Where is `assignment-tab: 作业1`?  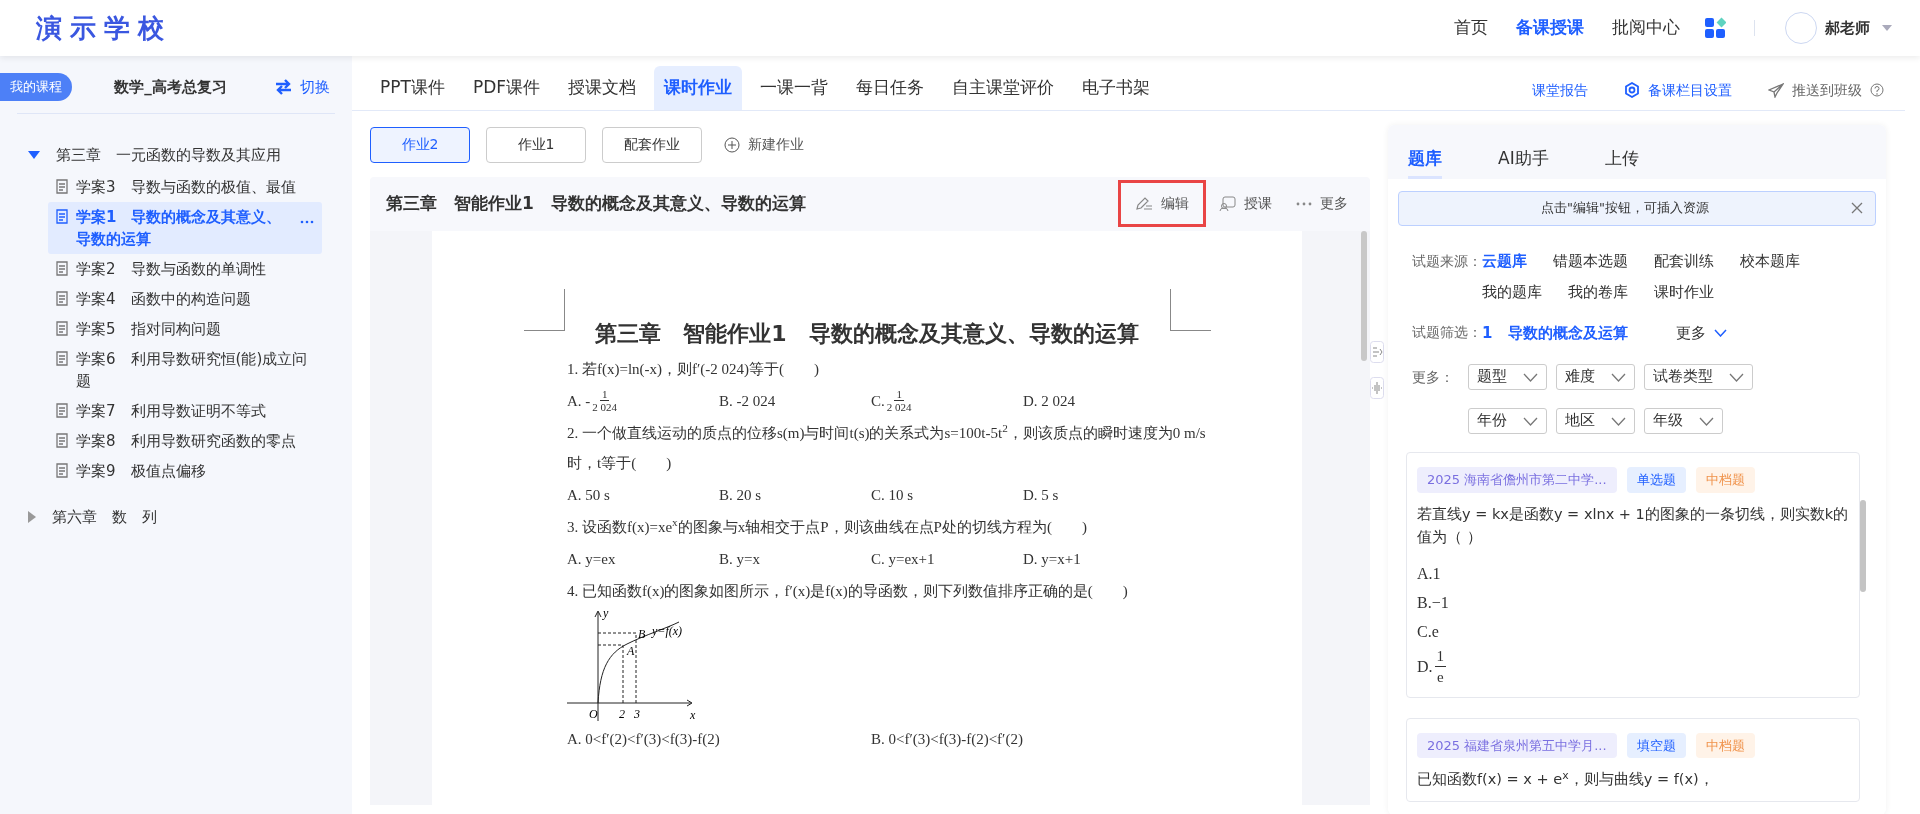
assignment-tab: 作业1 is located at coordinates (536, 144).